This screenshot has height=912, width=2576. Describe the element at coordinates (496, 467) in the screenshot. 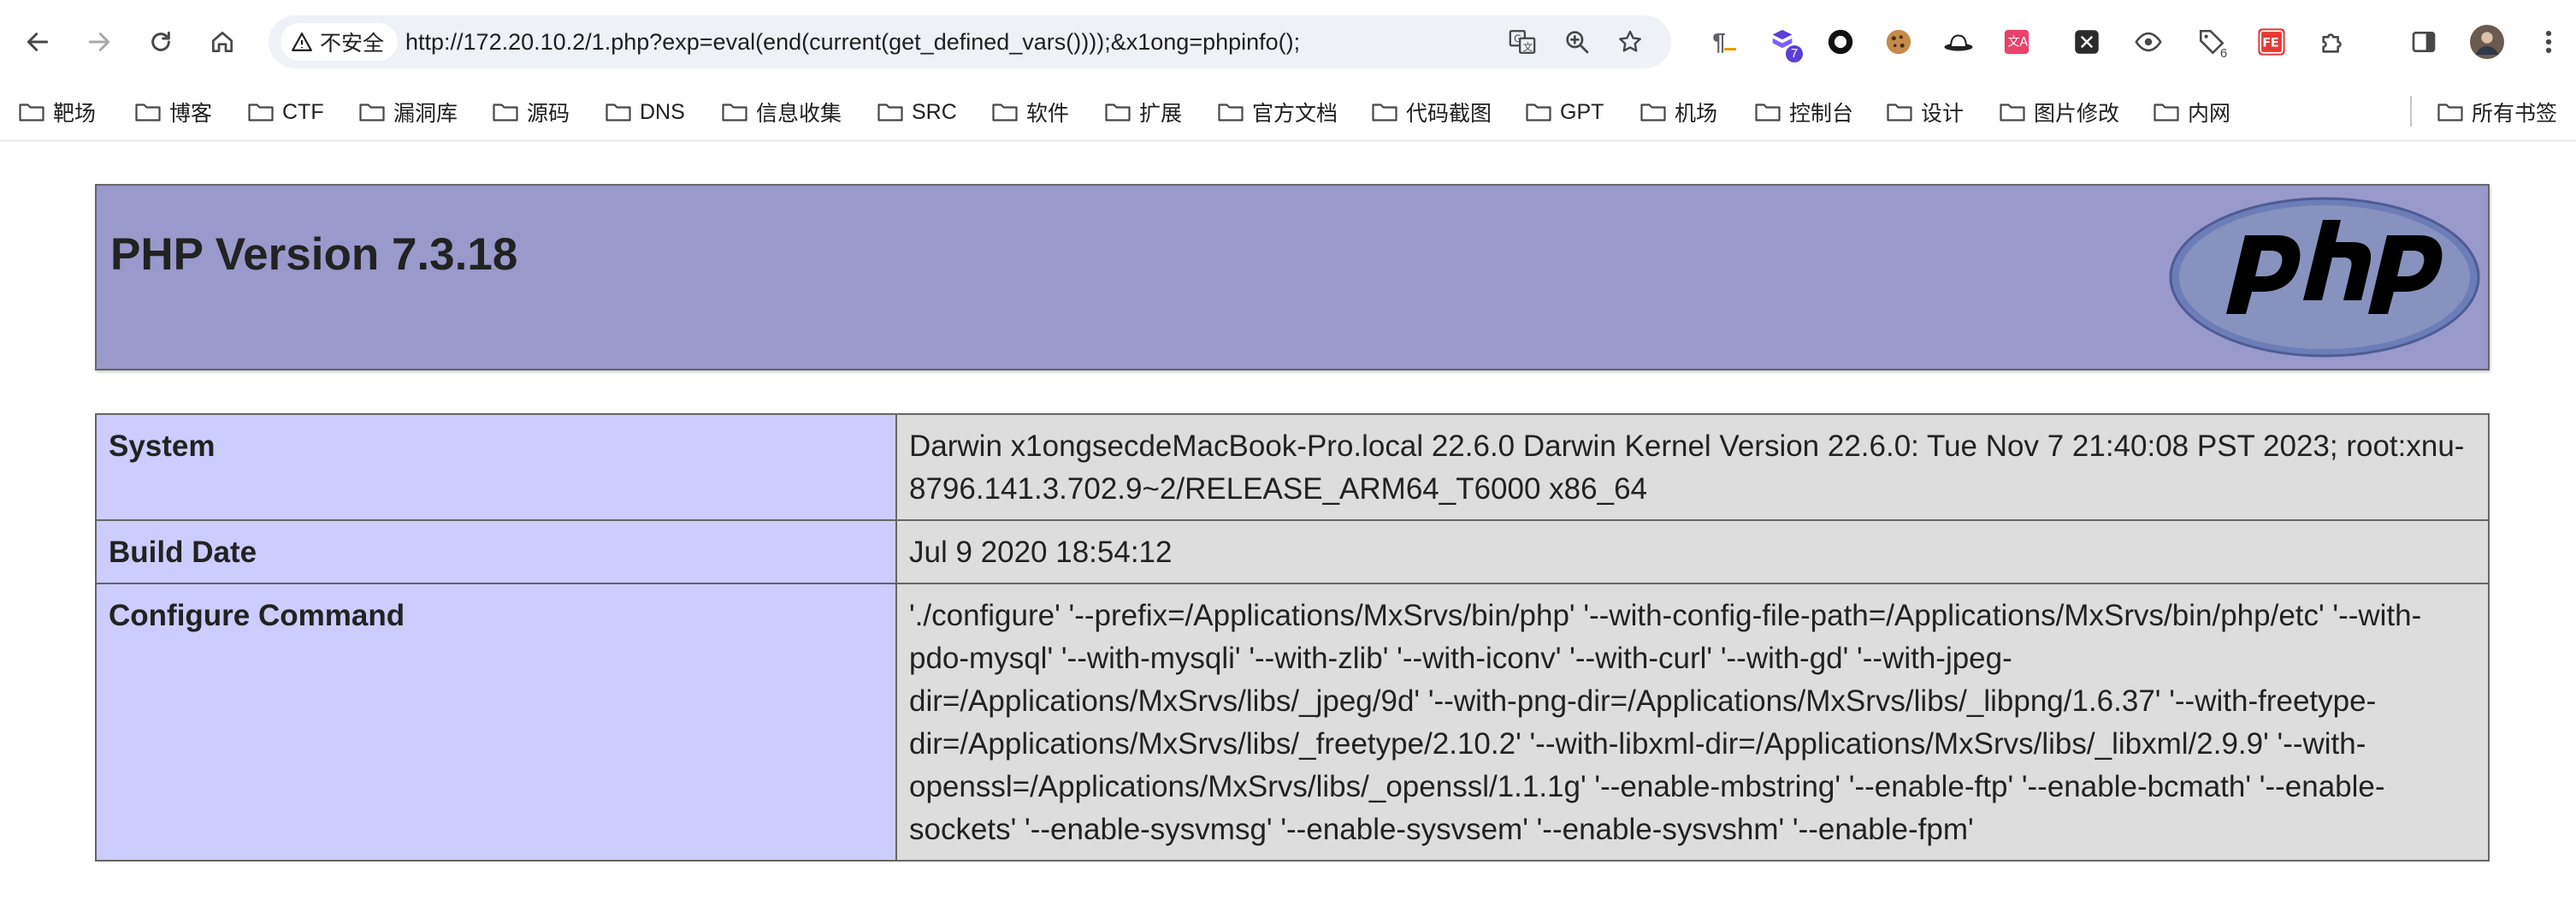

I see `row-key: System` at that location.